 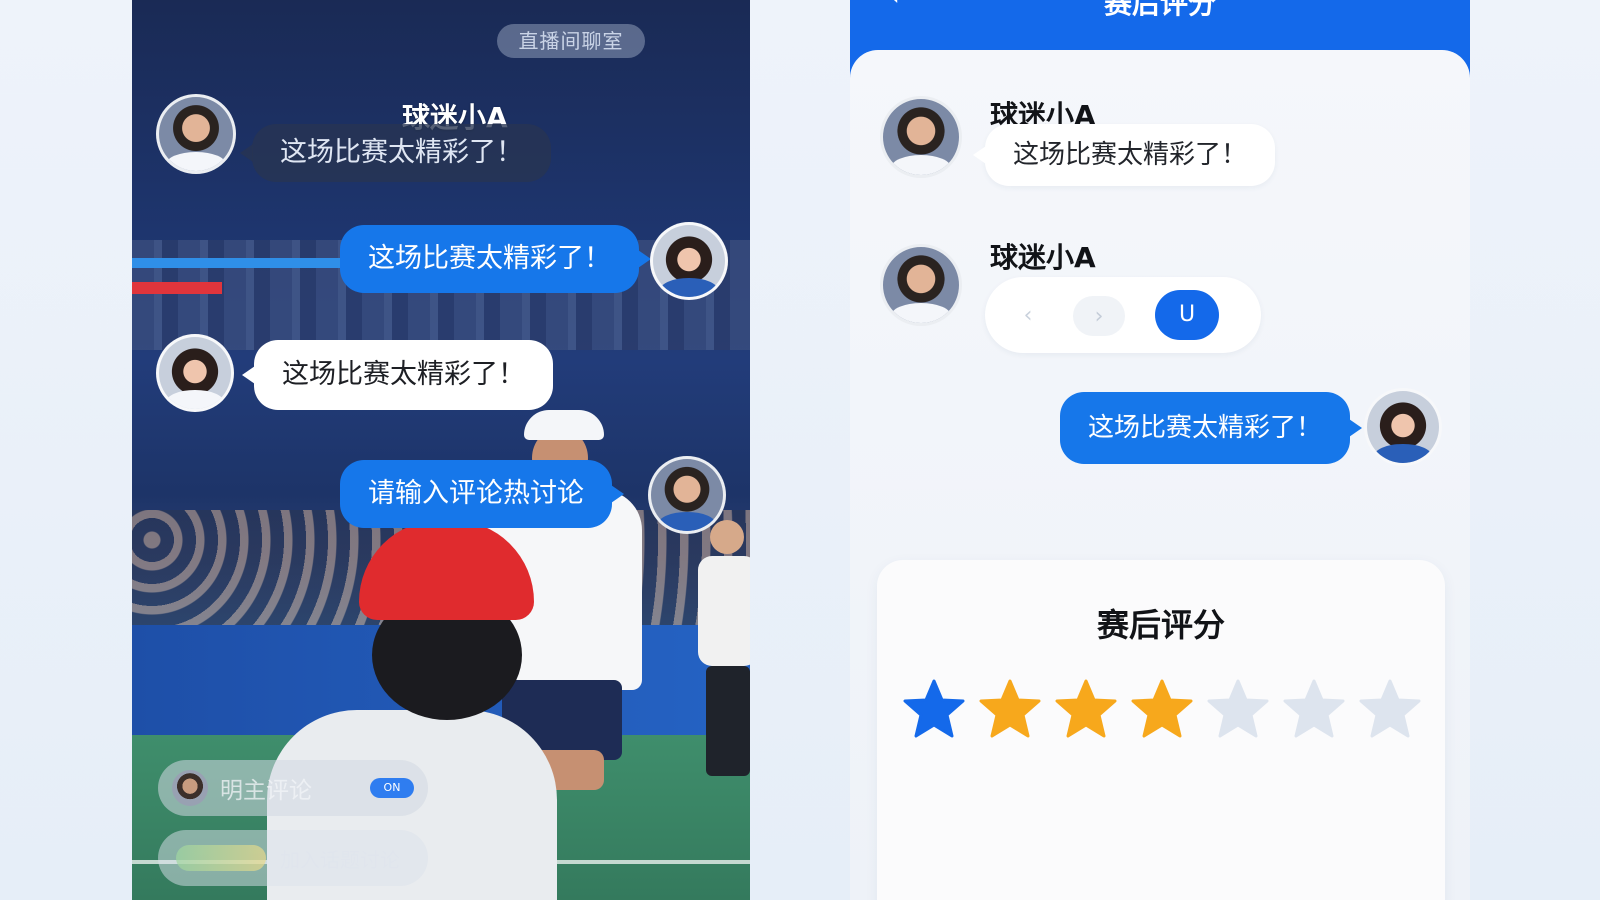 What do you see at coordinates (1028, 316) in the screenshot?
I see `chevron-left-icon: ‹` at bounding box center [1028, 316].